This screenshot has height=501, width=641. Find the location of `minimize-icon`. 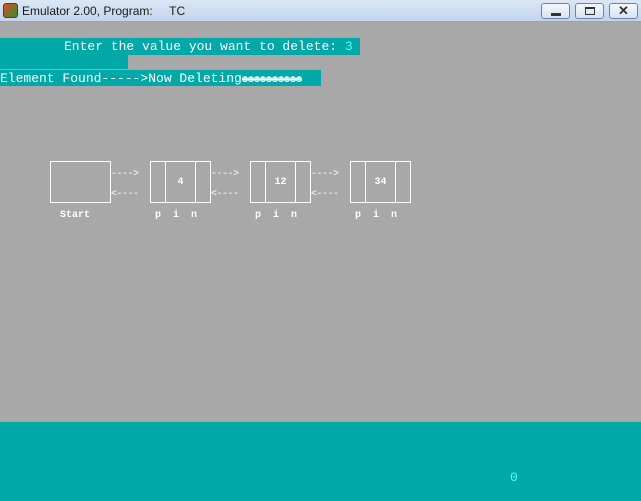

minimize-icon is located at coordinates (556, 14).